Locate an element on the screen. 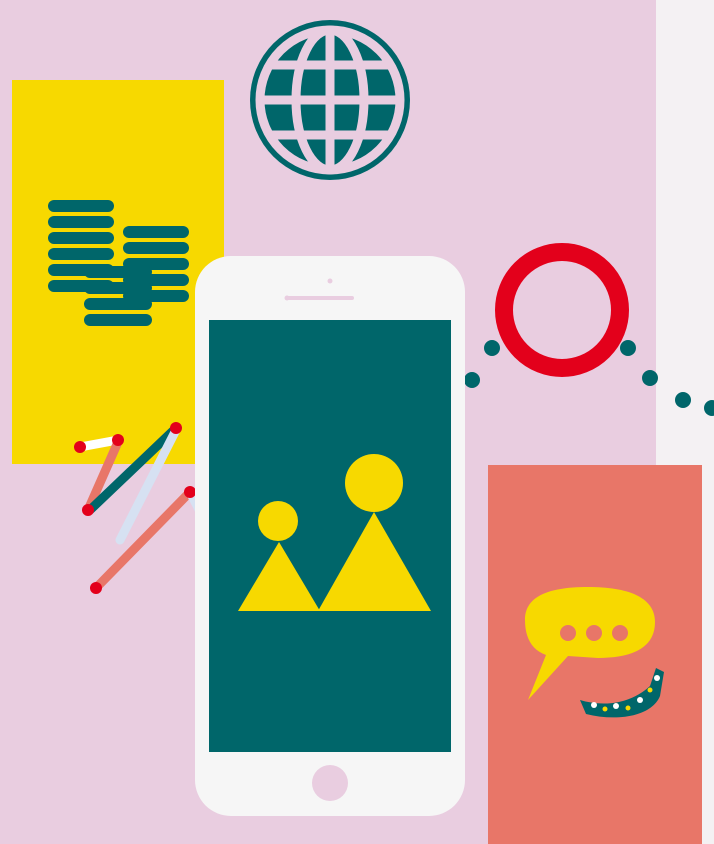 Image resolution: width=714 pixels, height=844 pixels. phone-camera is located at coordinates (330, 281).